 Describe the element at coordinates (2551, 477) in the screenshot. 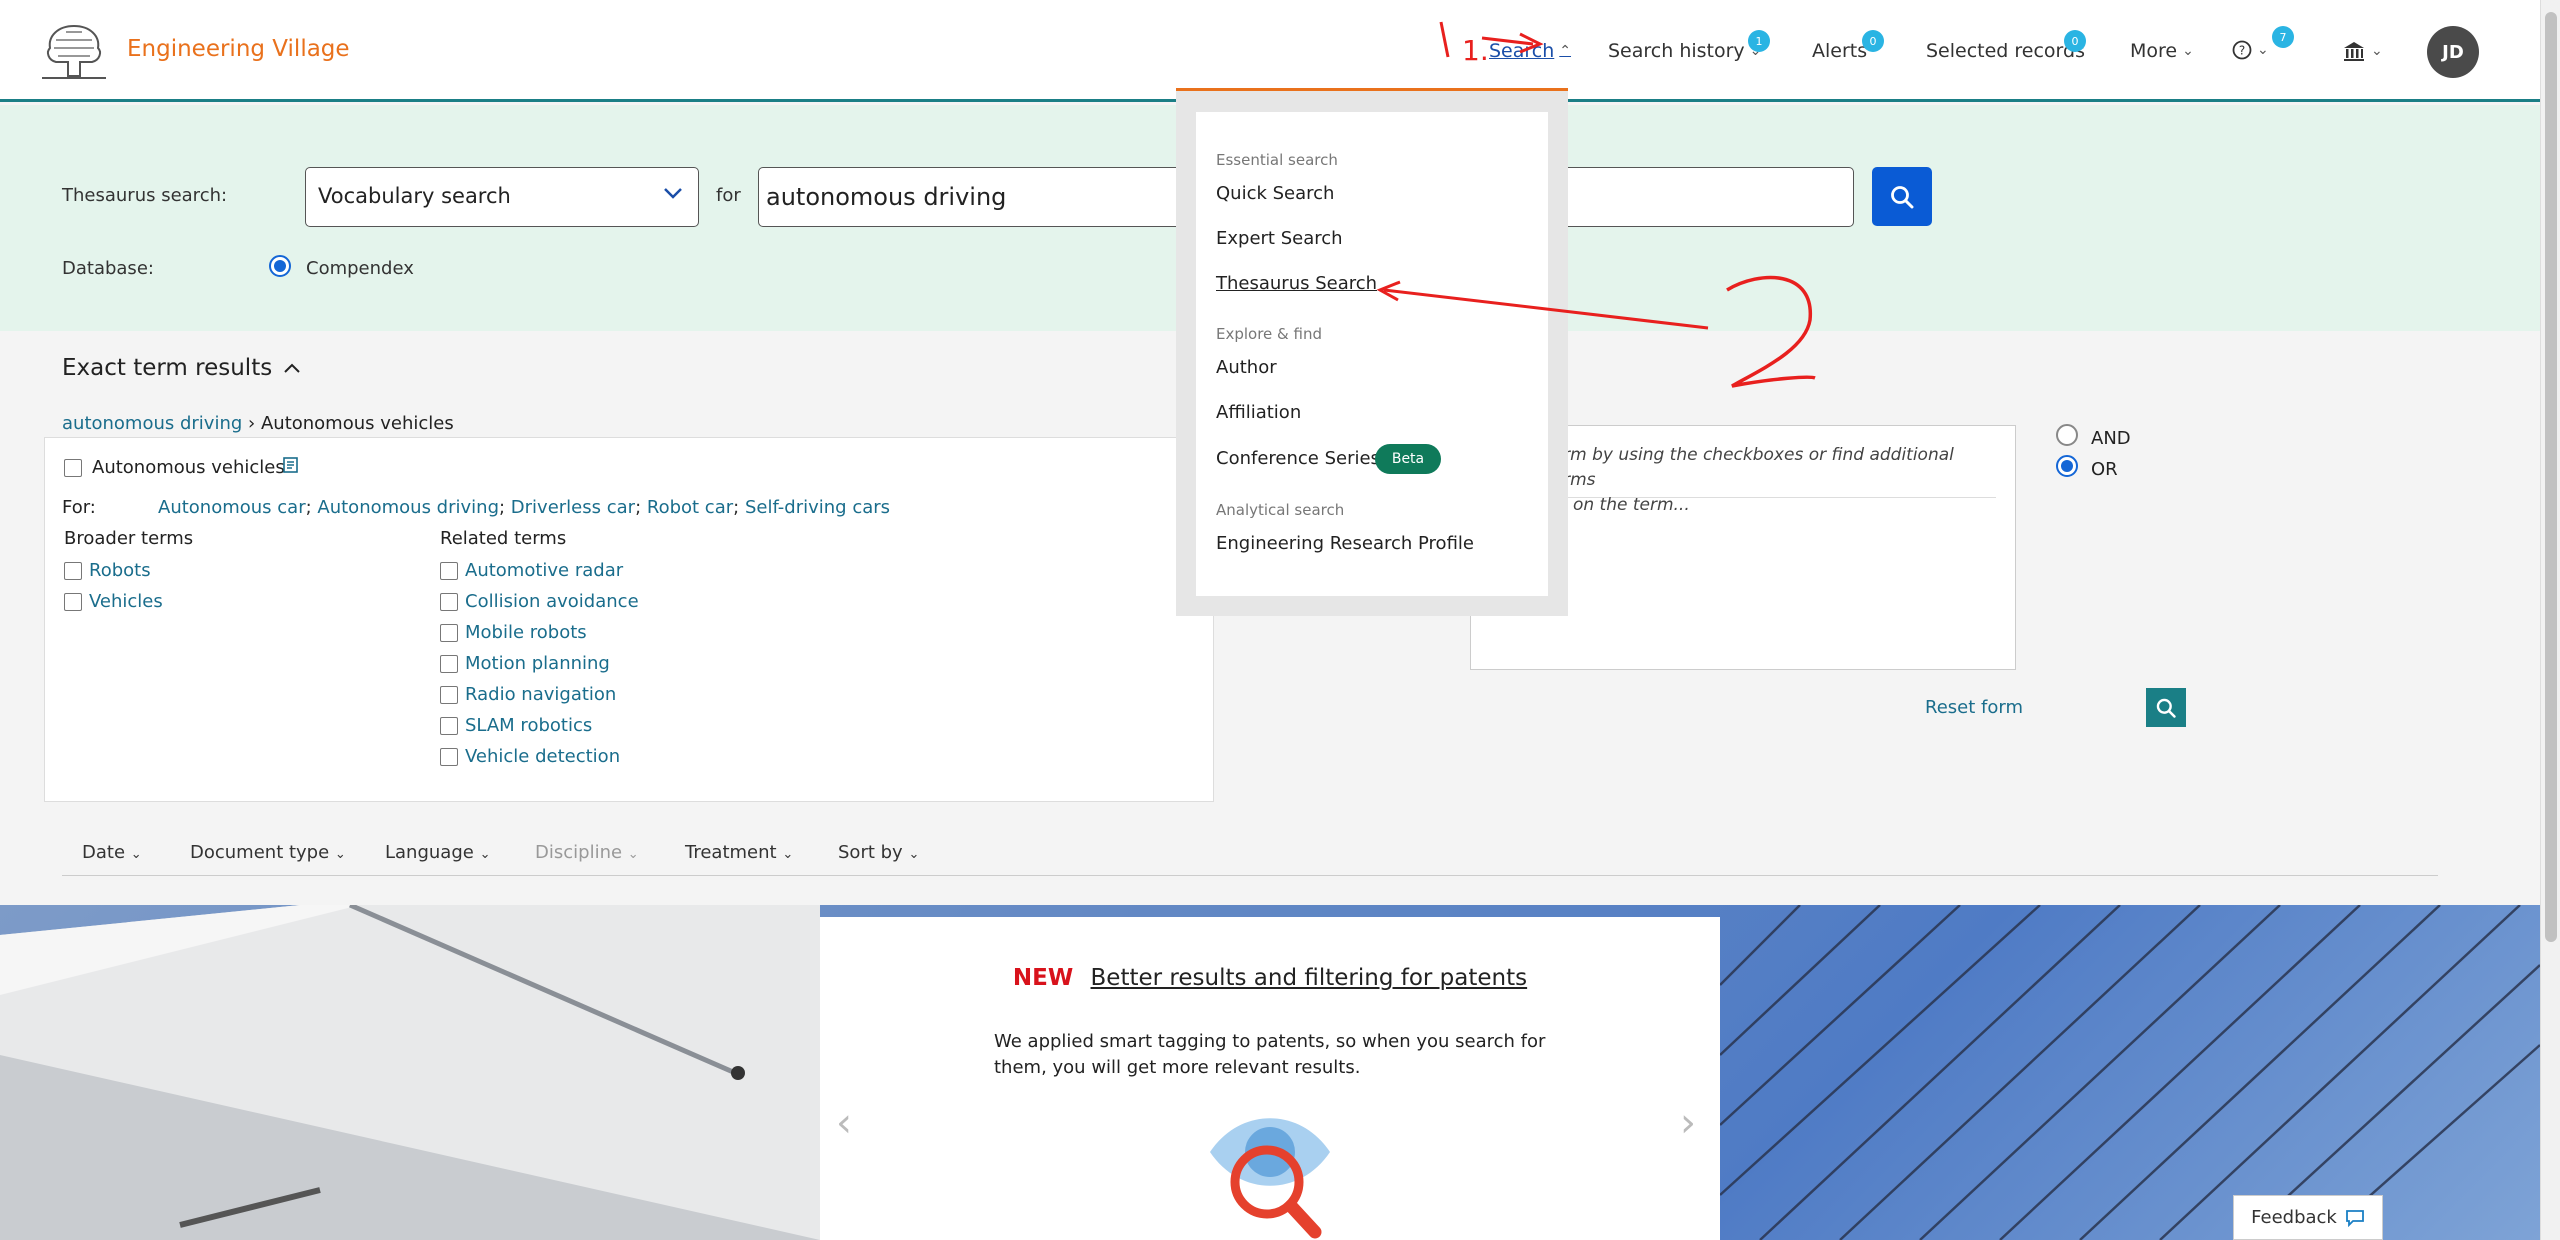

I see `scrollbar-thumb` at that location.